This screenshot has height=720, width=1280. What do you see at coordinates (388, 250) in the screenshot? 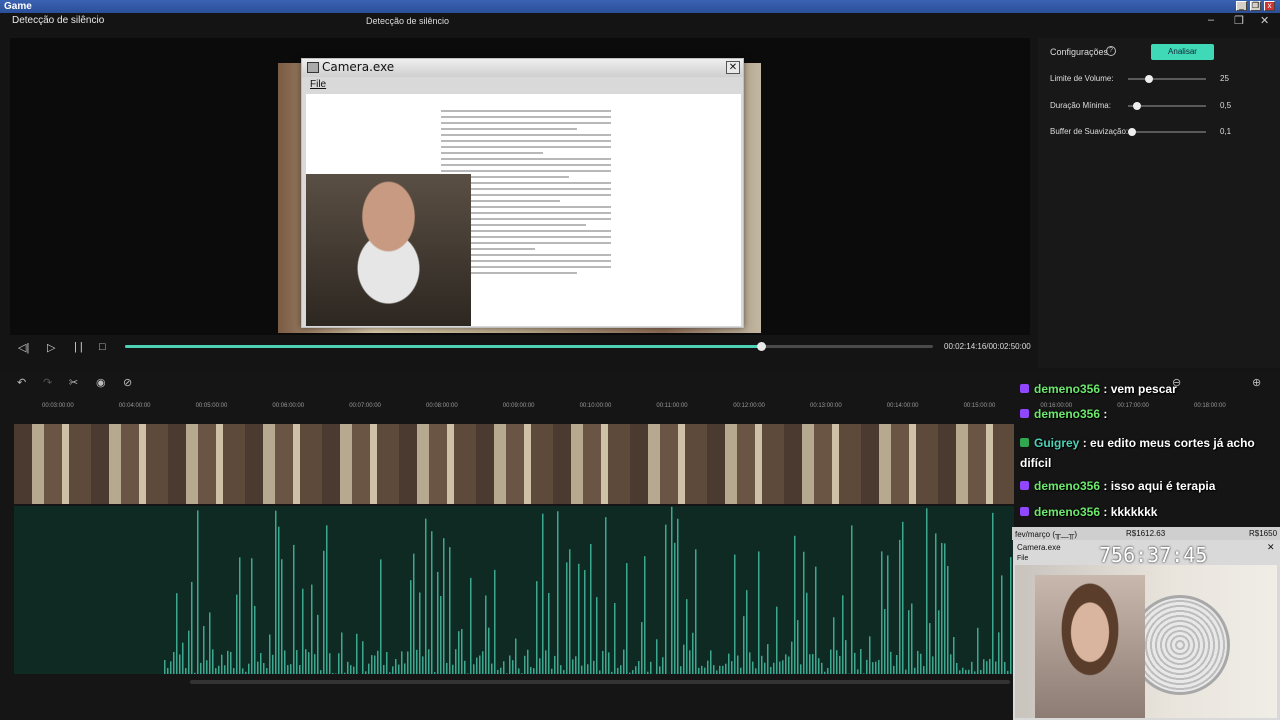
I see `streamer-video` at bounding box center [388, 250].